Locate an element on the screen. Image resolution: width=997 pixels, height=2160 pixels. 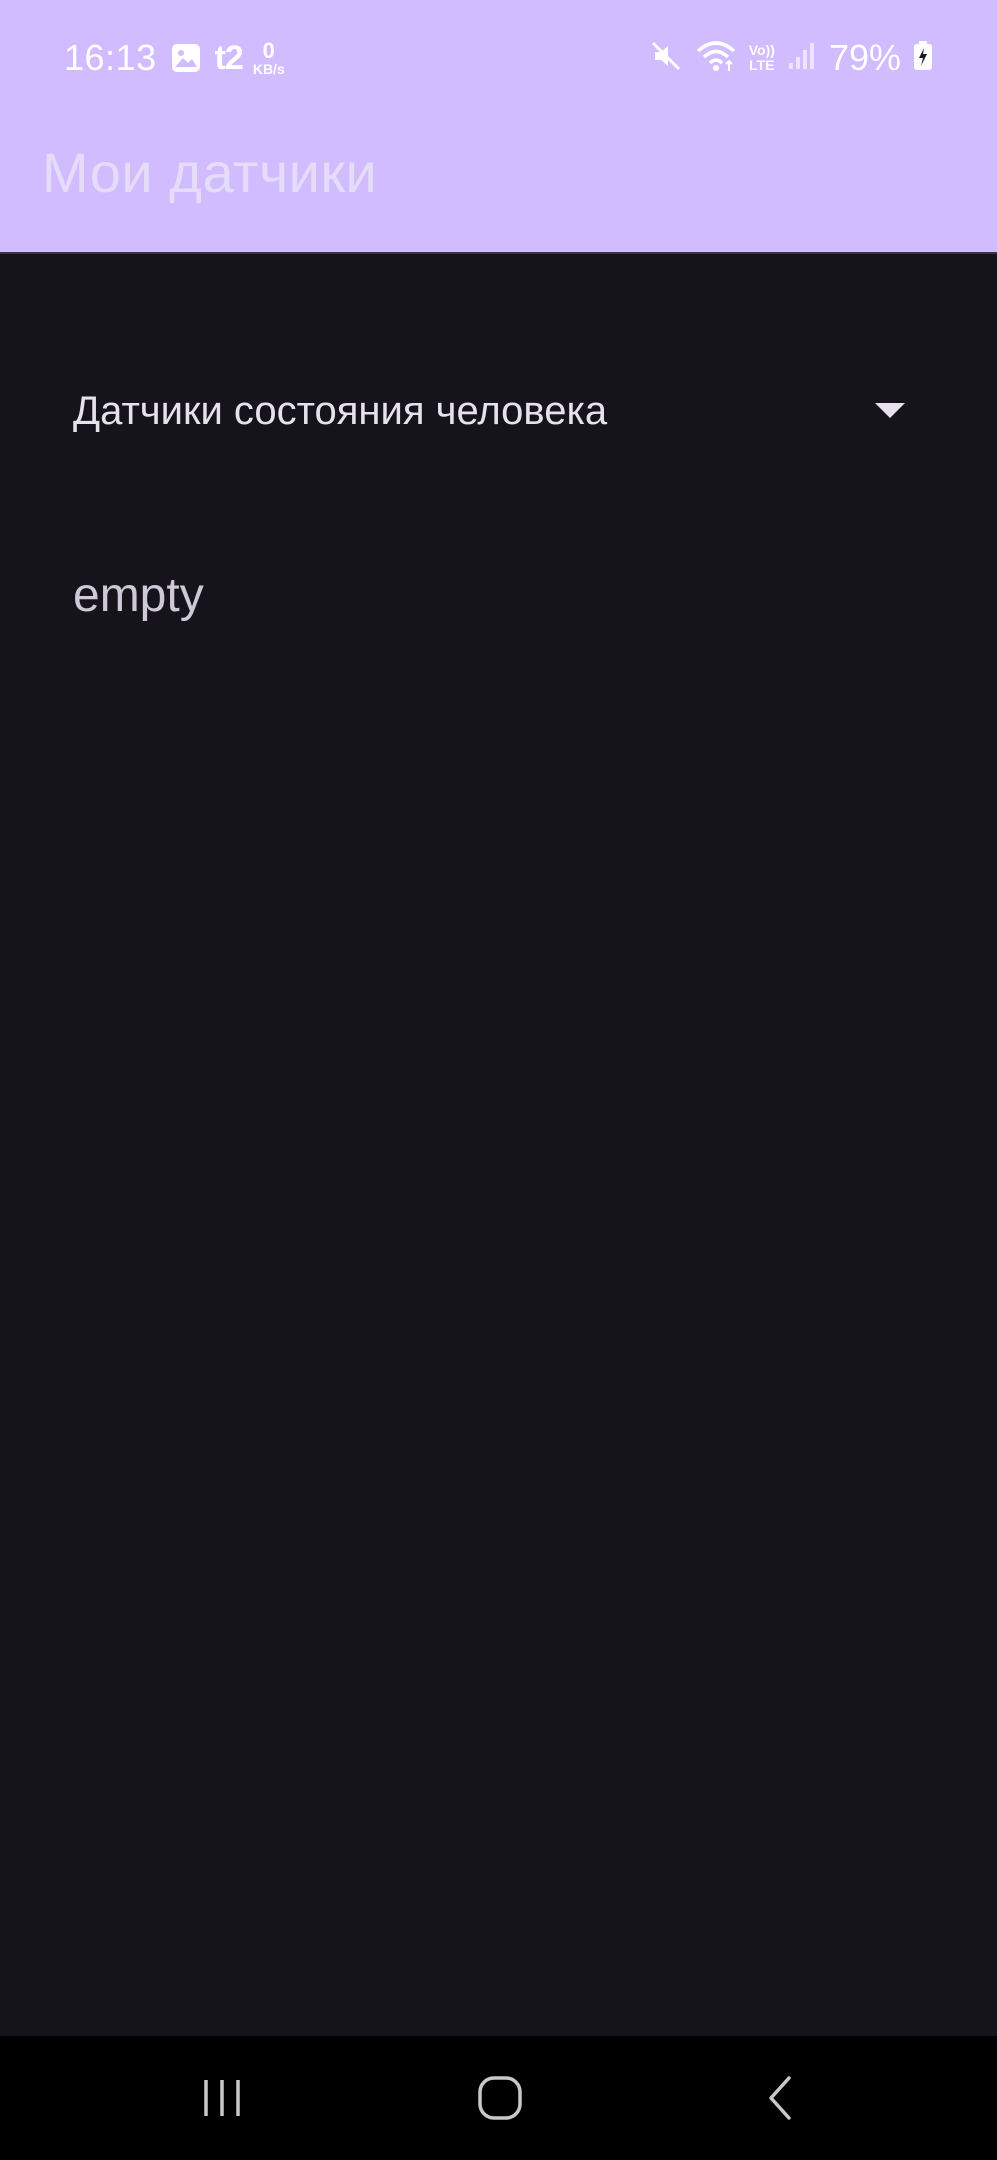
empty-state-text: empty is located at coordinates (138, 595).